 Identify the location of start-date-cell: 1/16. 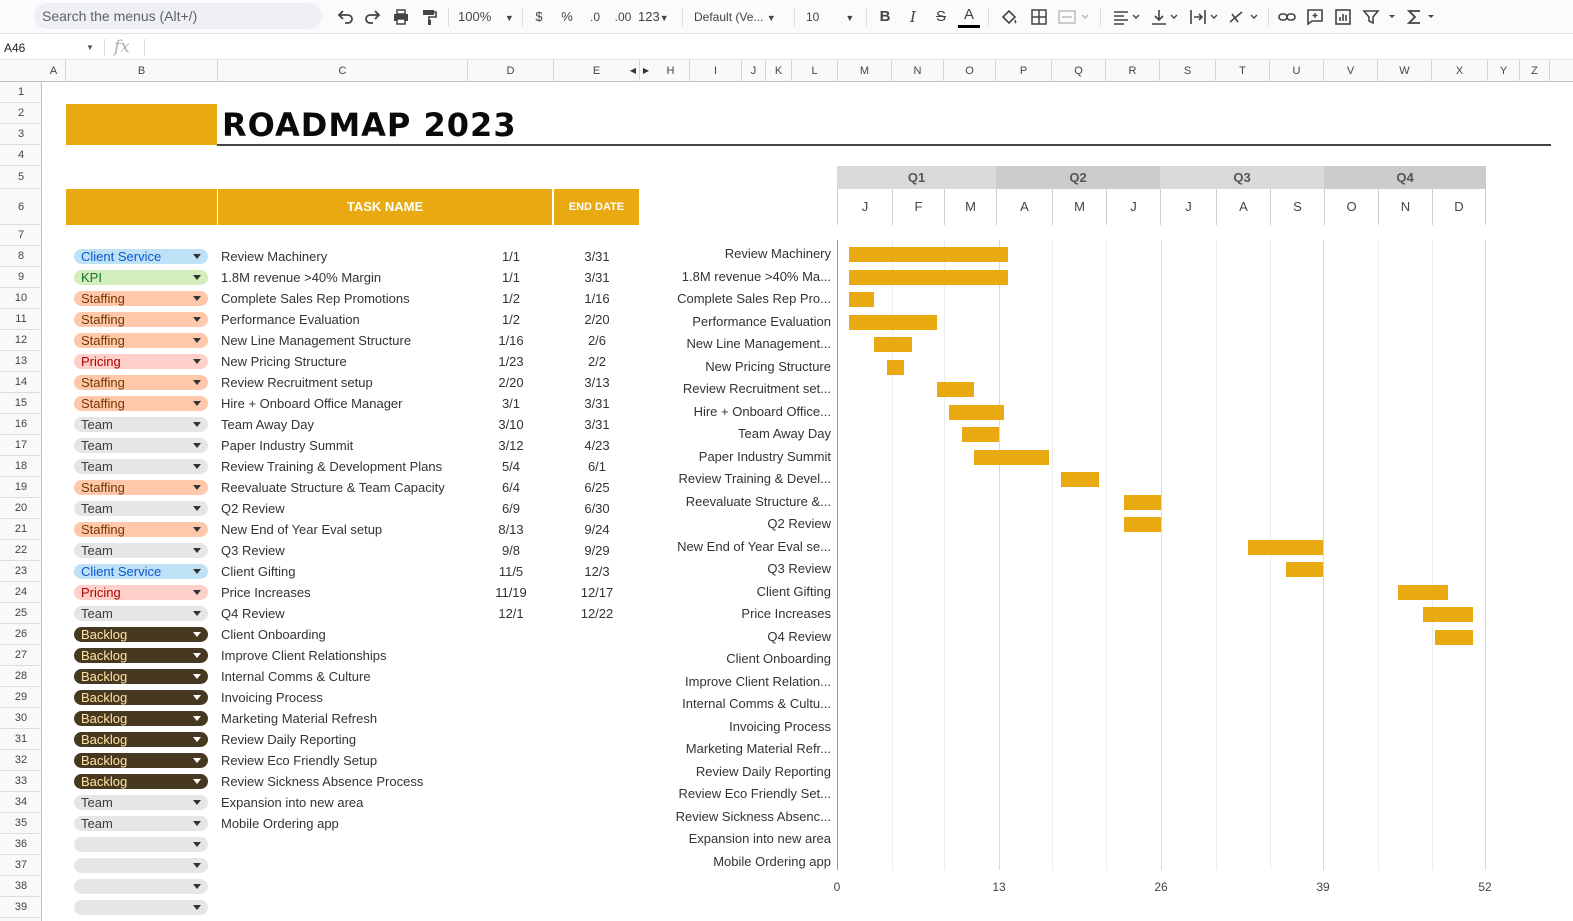
(511, 340).